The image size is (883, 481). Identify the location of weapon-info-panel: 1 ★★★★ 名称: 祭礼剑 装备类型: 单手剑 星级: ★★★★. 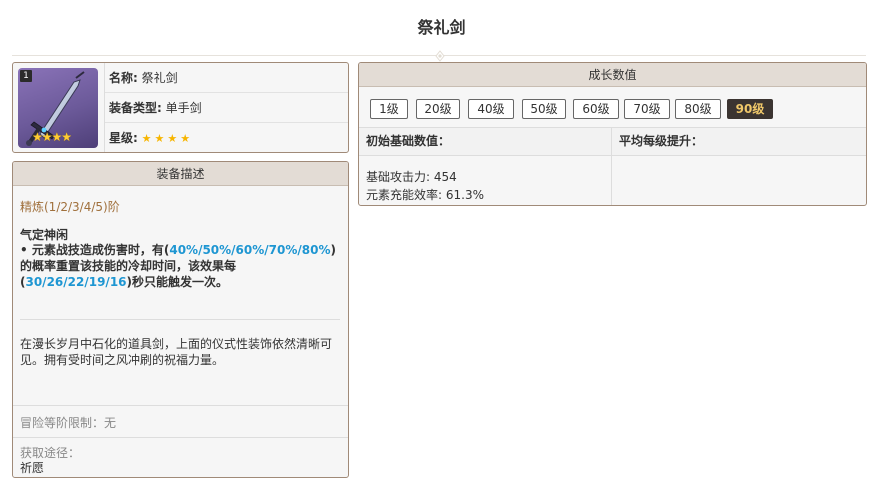
(180, 107).